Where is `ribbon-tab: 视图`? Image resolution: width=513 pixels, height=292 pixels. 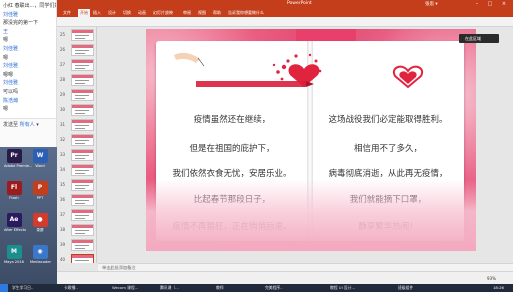 ribbon-tab: 视图 is located at coordinates (202, 13).